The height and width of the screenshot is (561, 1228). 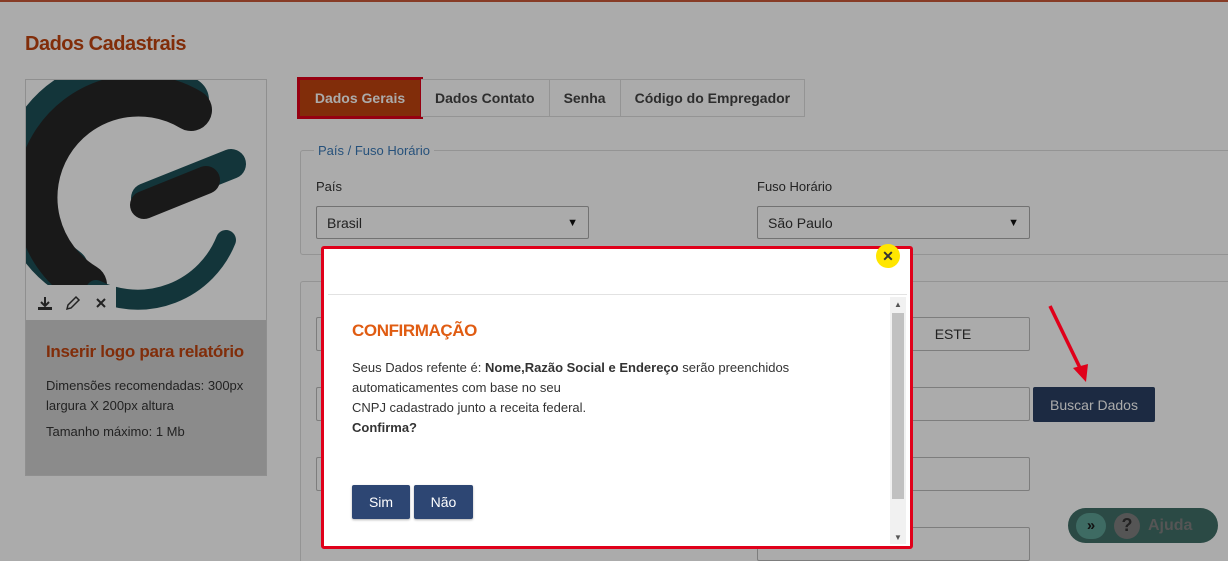 I want to click on annotation-arrow-icon, so click(x=1068, y=343).